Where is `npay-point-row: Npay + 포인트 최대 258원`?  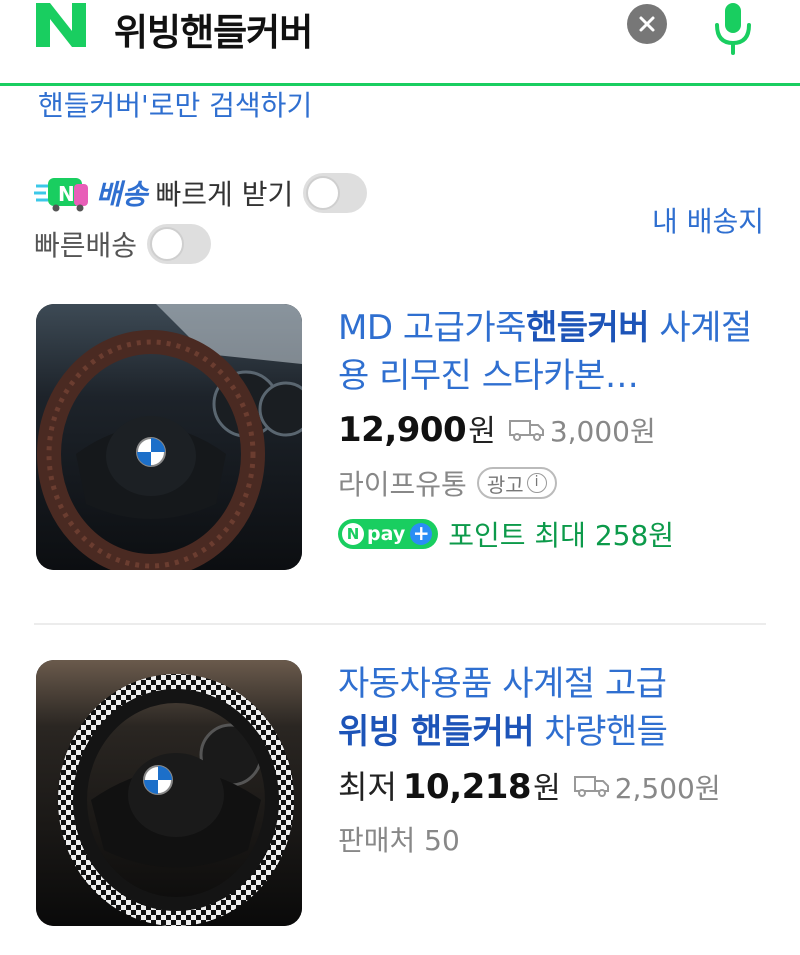
npay-point-row: Npay + 포인트 최대 258원 is located at coordinates (553, 534).